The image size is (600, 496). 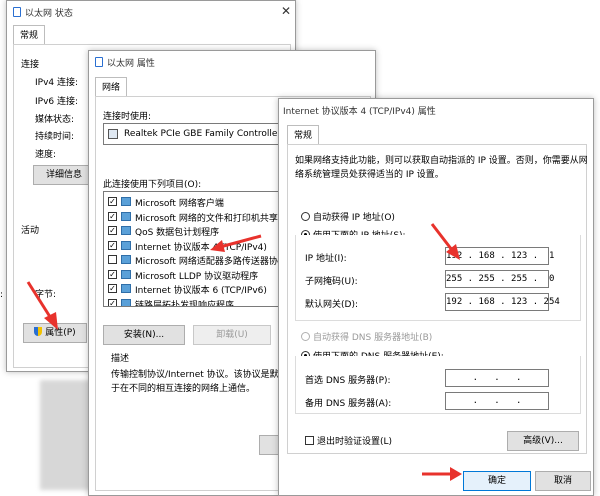 What do you see at coordinates (55, 137) in the screenshot?
I see `status-row: 持续时间:` at bounding box center [55, 137].